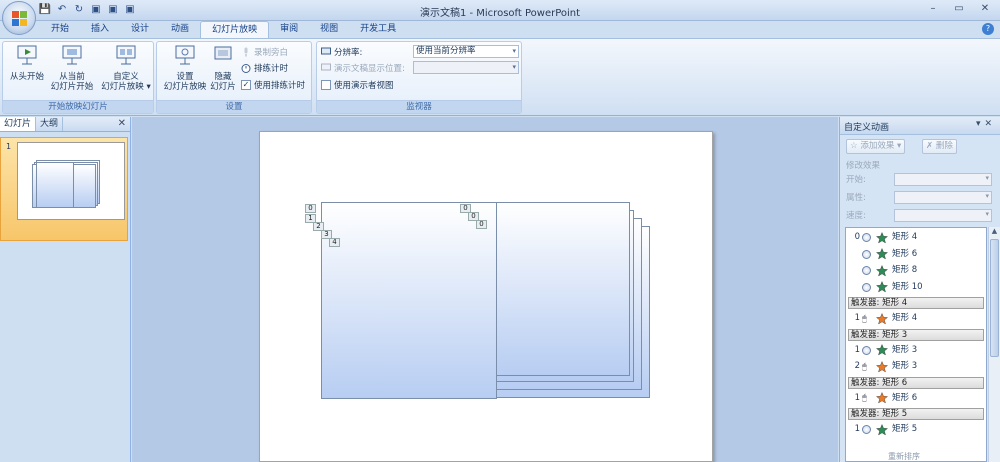  What do you see at coordinates (357, 85) in the screenshot?
I see `presenter-view-checkbox: 使用演示者视图` at bounding box center [357, 85].